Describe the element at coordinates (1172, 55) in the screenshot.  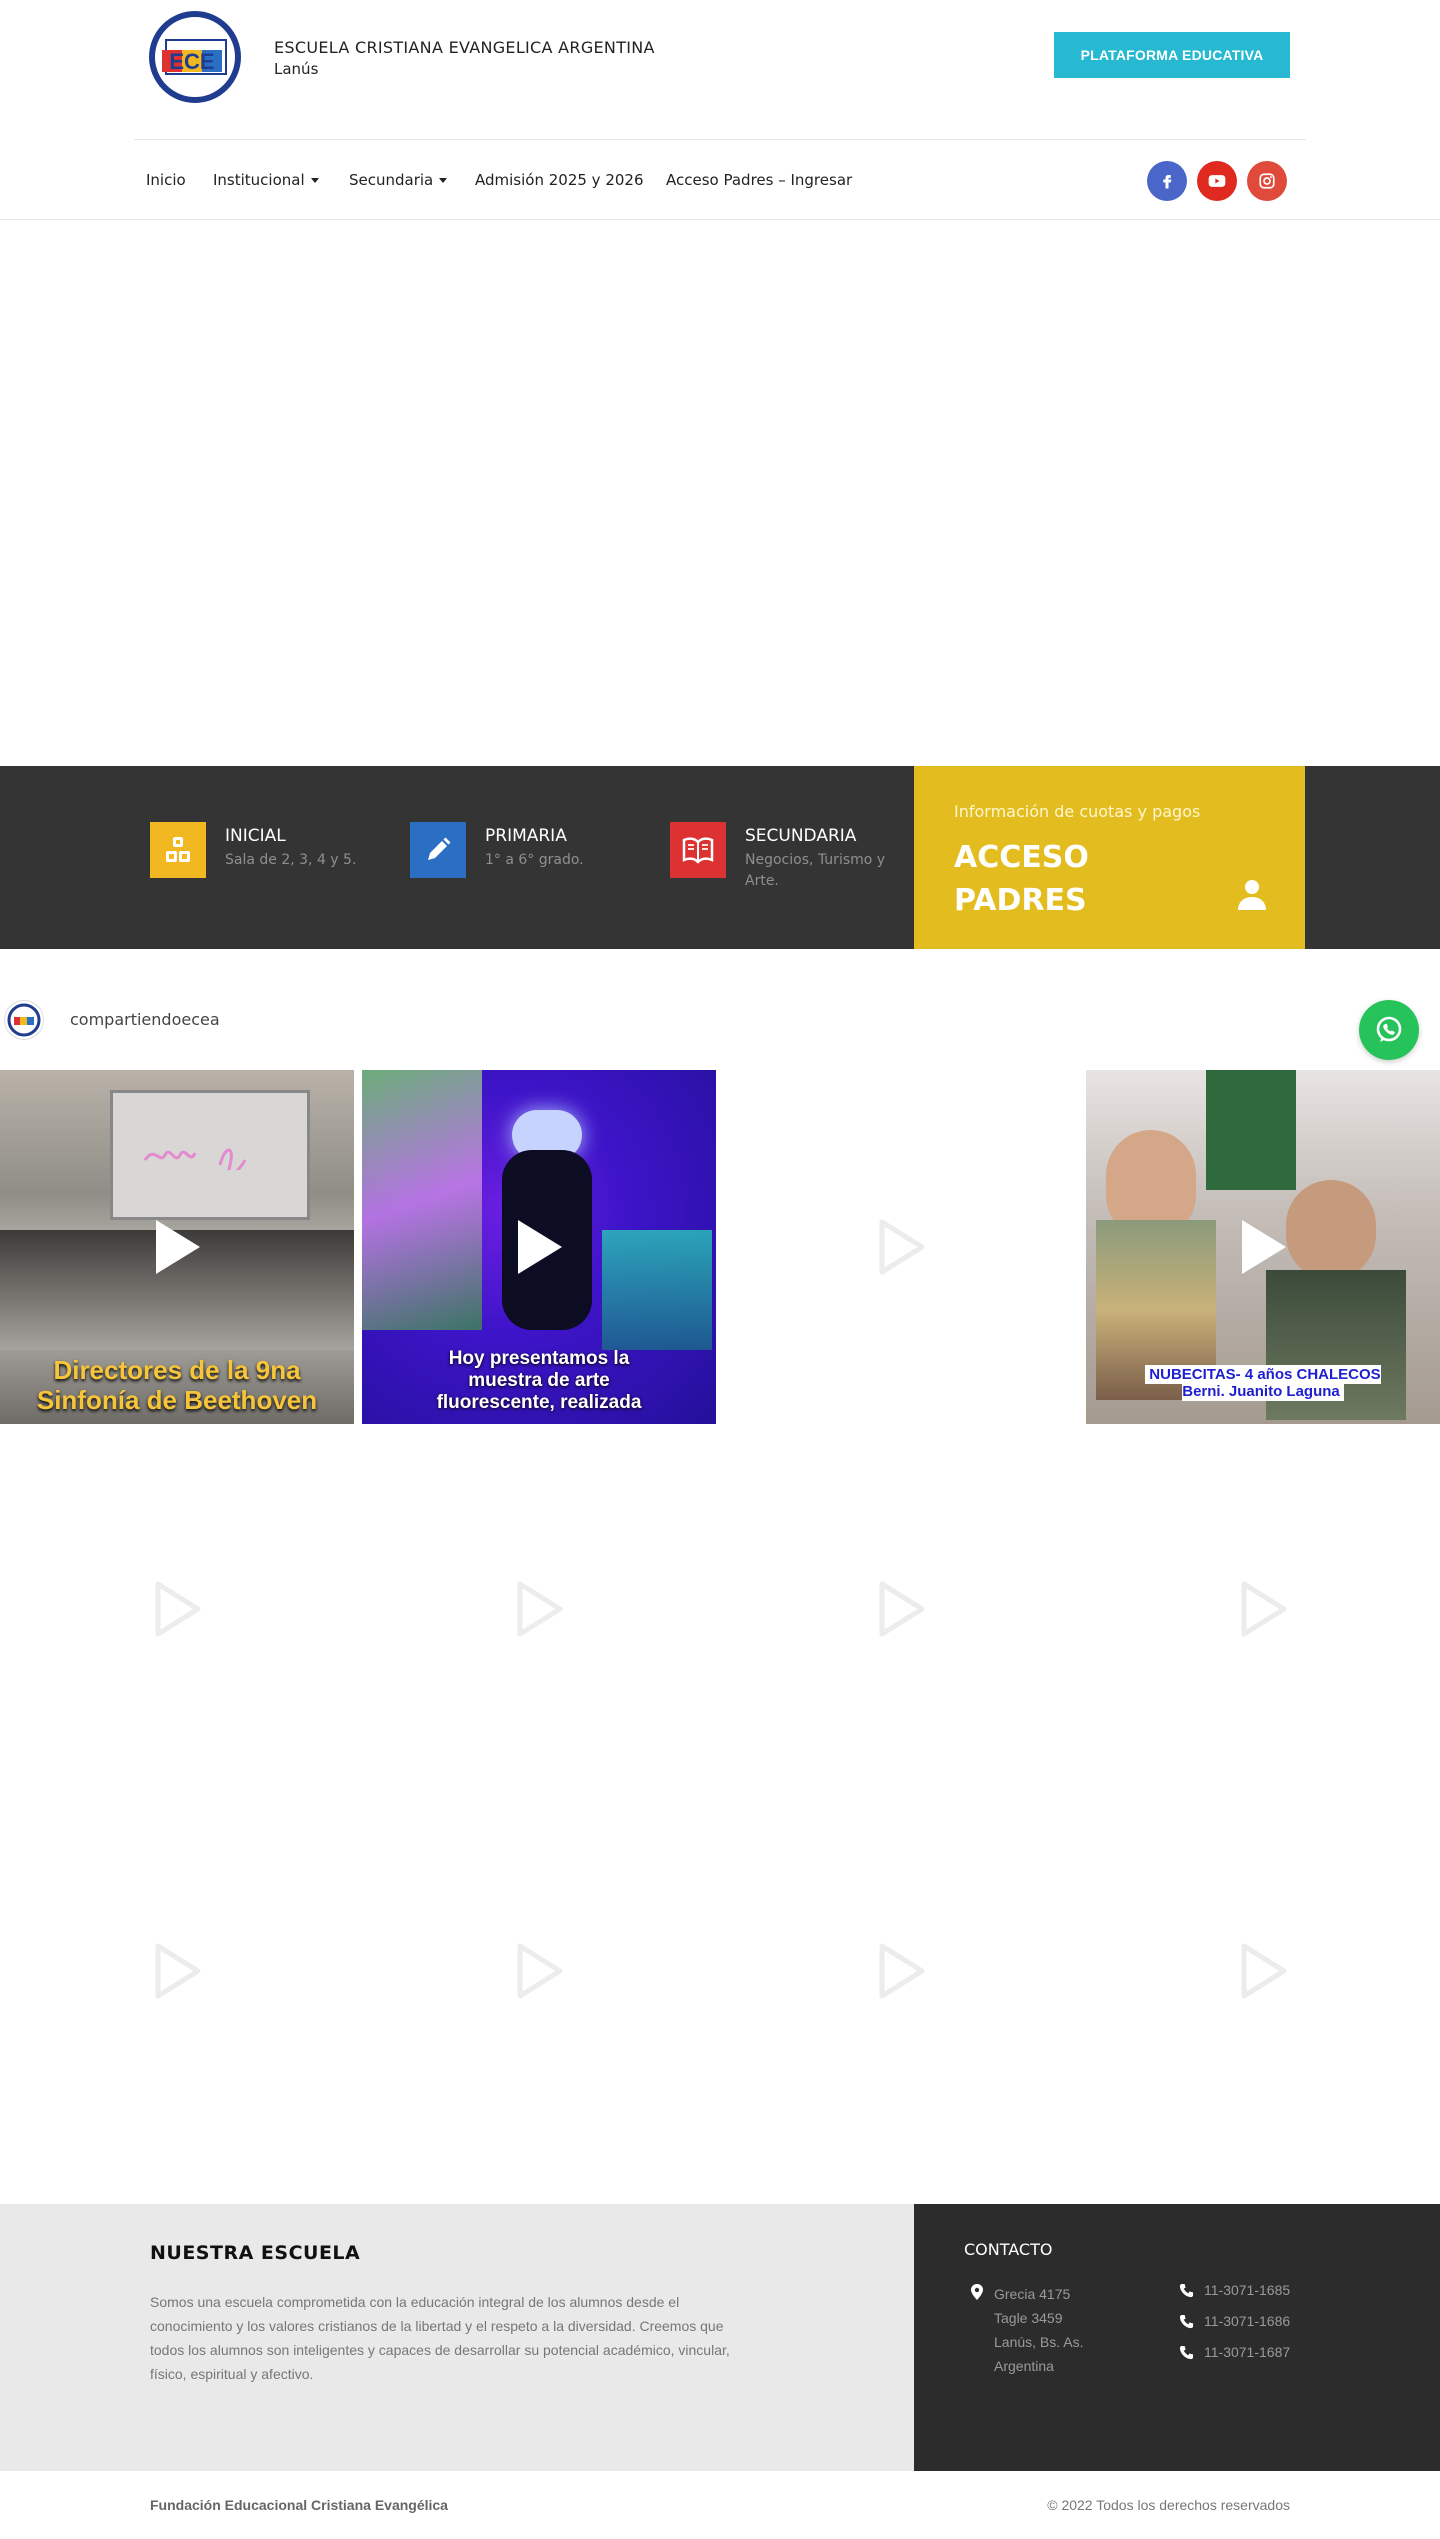
I see `platform-educativa-button: PLATAFORMA EDUCATIVA` at that location.